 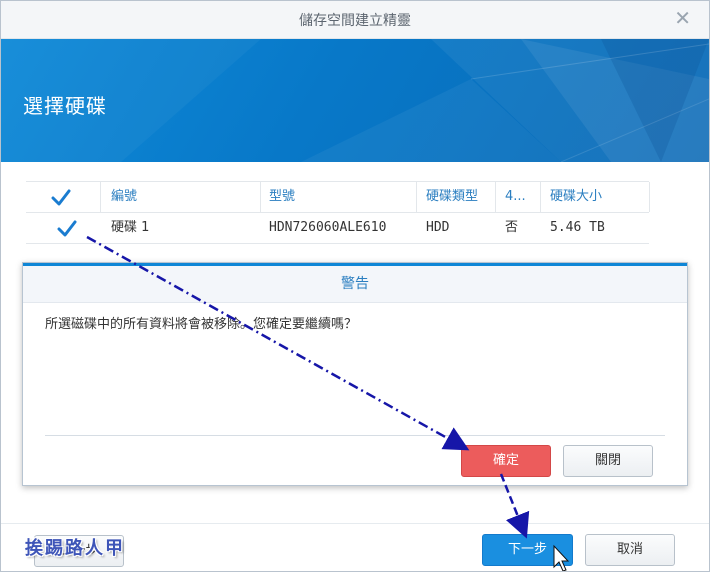 I want to click on dialog-message: 所選磁碟中的所有資料將會被移除。您確定要繼續嗎？, so click(x=201, y=324).